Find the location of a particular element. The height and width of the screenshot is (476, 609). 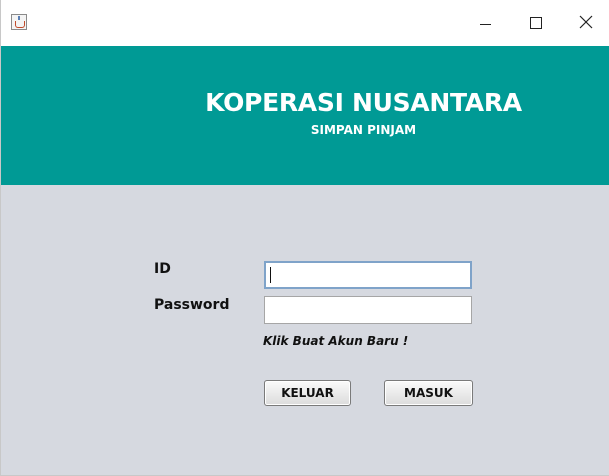

close-button is located at coordinates (586, 23).